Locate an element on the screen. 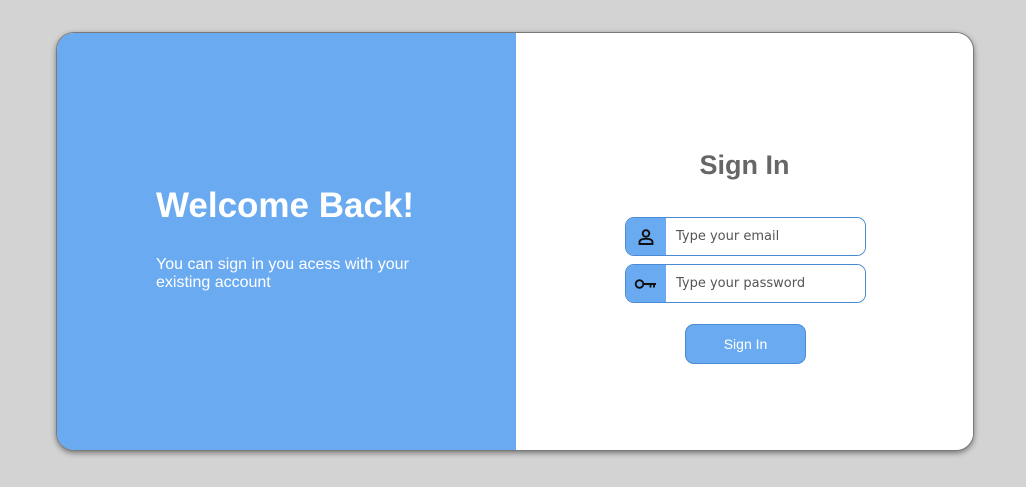 Image resolution: width=1026 pixels, height=487 pixels. password-field is located at coordinates (745, 283).